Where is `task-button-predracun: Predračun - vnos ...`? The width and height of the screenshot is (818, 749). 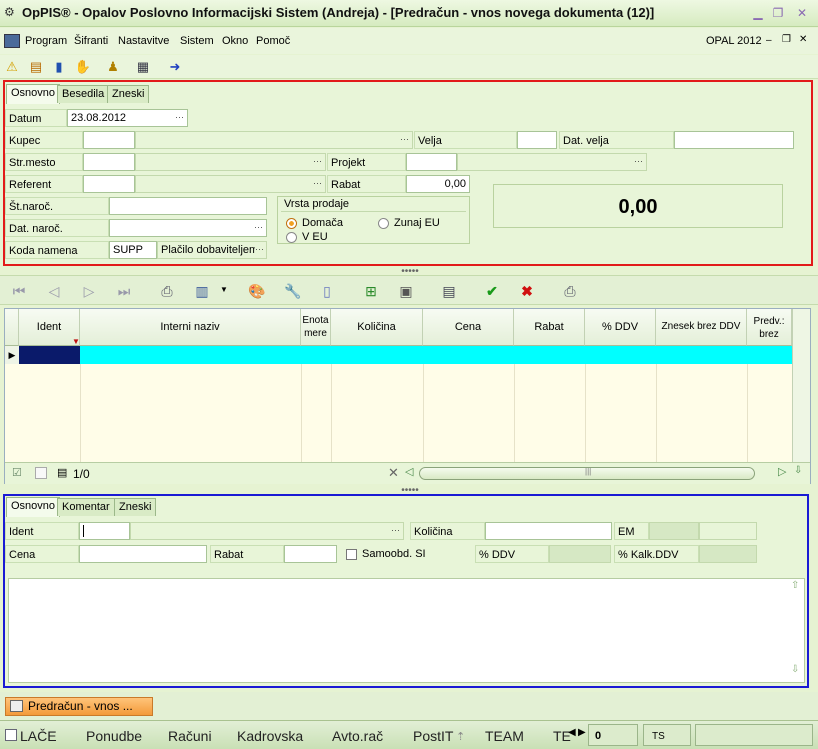 task-button-predracun: Predračun - vnos ... is located at coordinates (79, 706).